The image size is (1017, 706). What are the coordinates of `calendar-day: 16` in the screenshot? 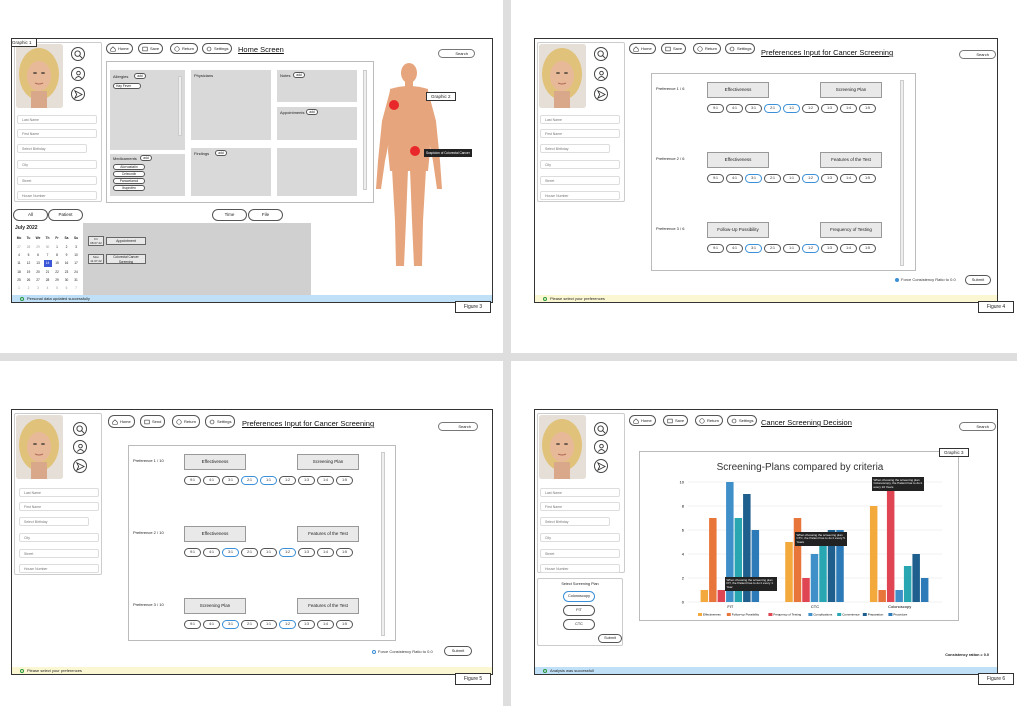 It's located at (67, 263).